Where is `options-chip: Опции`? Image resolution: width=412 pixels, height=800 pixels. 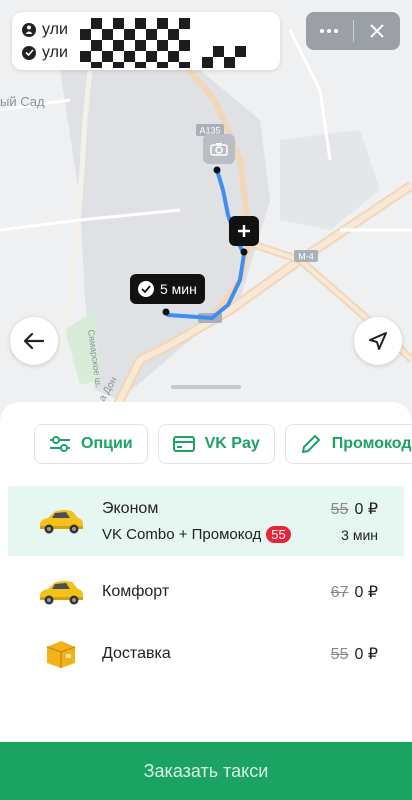
options-chip: Опции is located at coordinates (91, 444).